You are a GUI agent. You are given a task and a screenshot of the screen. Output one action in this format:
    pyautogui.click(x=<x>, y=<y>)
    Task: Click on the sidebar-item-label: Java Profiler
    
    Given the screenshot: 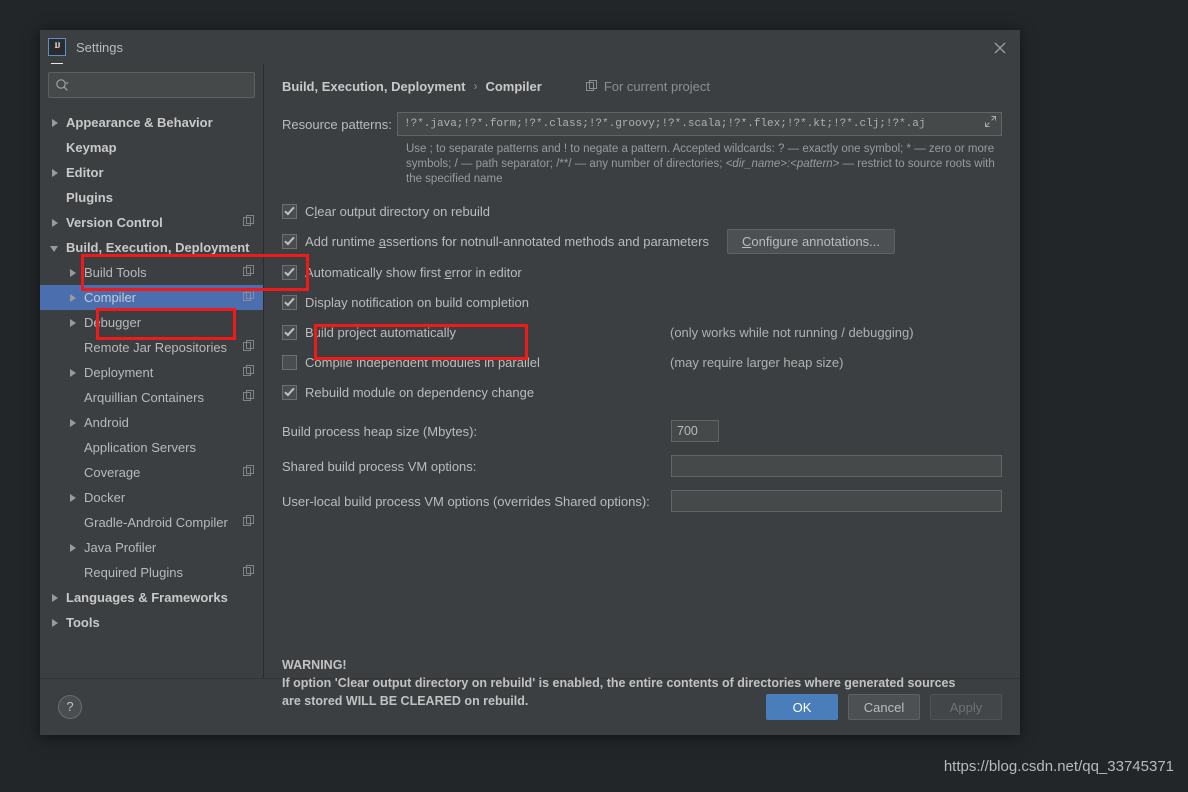 What is the action you would take?
    pyautogui.click(x=120, y=547)
    